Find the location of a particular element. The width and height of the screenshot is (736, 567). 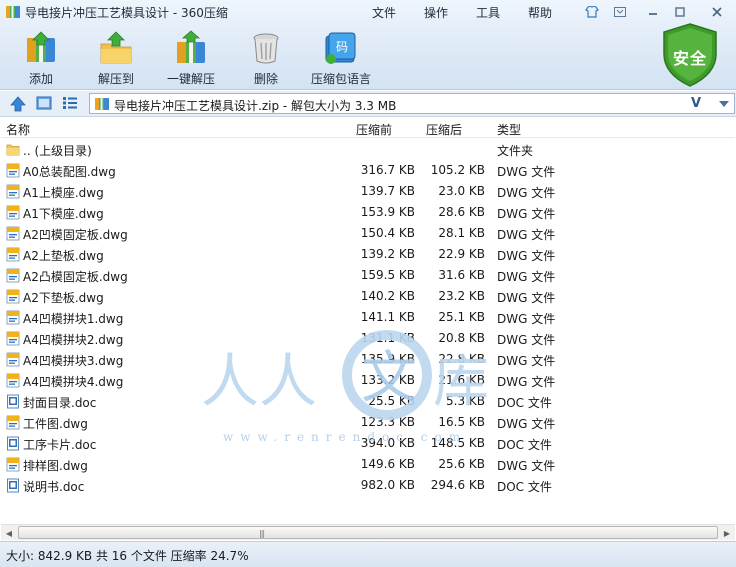

file-name: A4凹模拼块3.dwg is located at coordinates (73, 361).